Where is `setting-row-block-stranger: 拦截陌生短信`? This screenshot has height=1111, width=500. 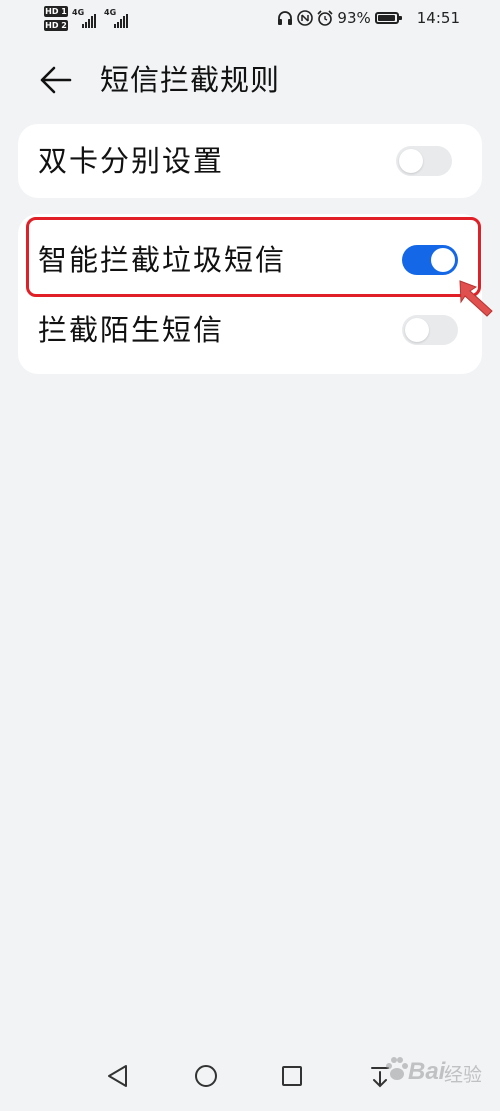
setting-row-block-stranger: 拦截陌生短信 is located at coordinates (250, 330).